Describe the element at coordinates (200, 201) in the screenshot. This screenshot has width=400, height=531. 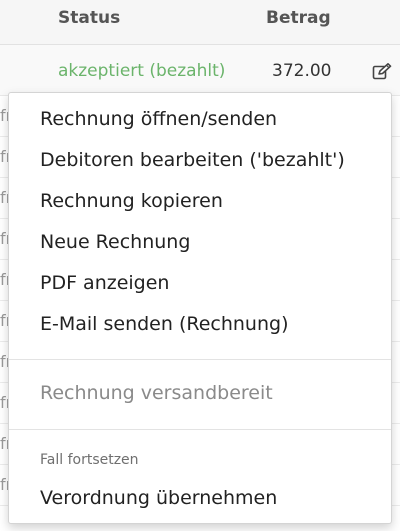
I see `menu-item-copy-invoice: Rechnung kopieren` at that location.